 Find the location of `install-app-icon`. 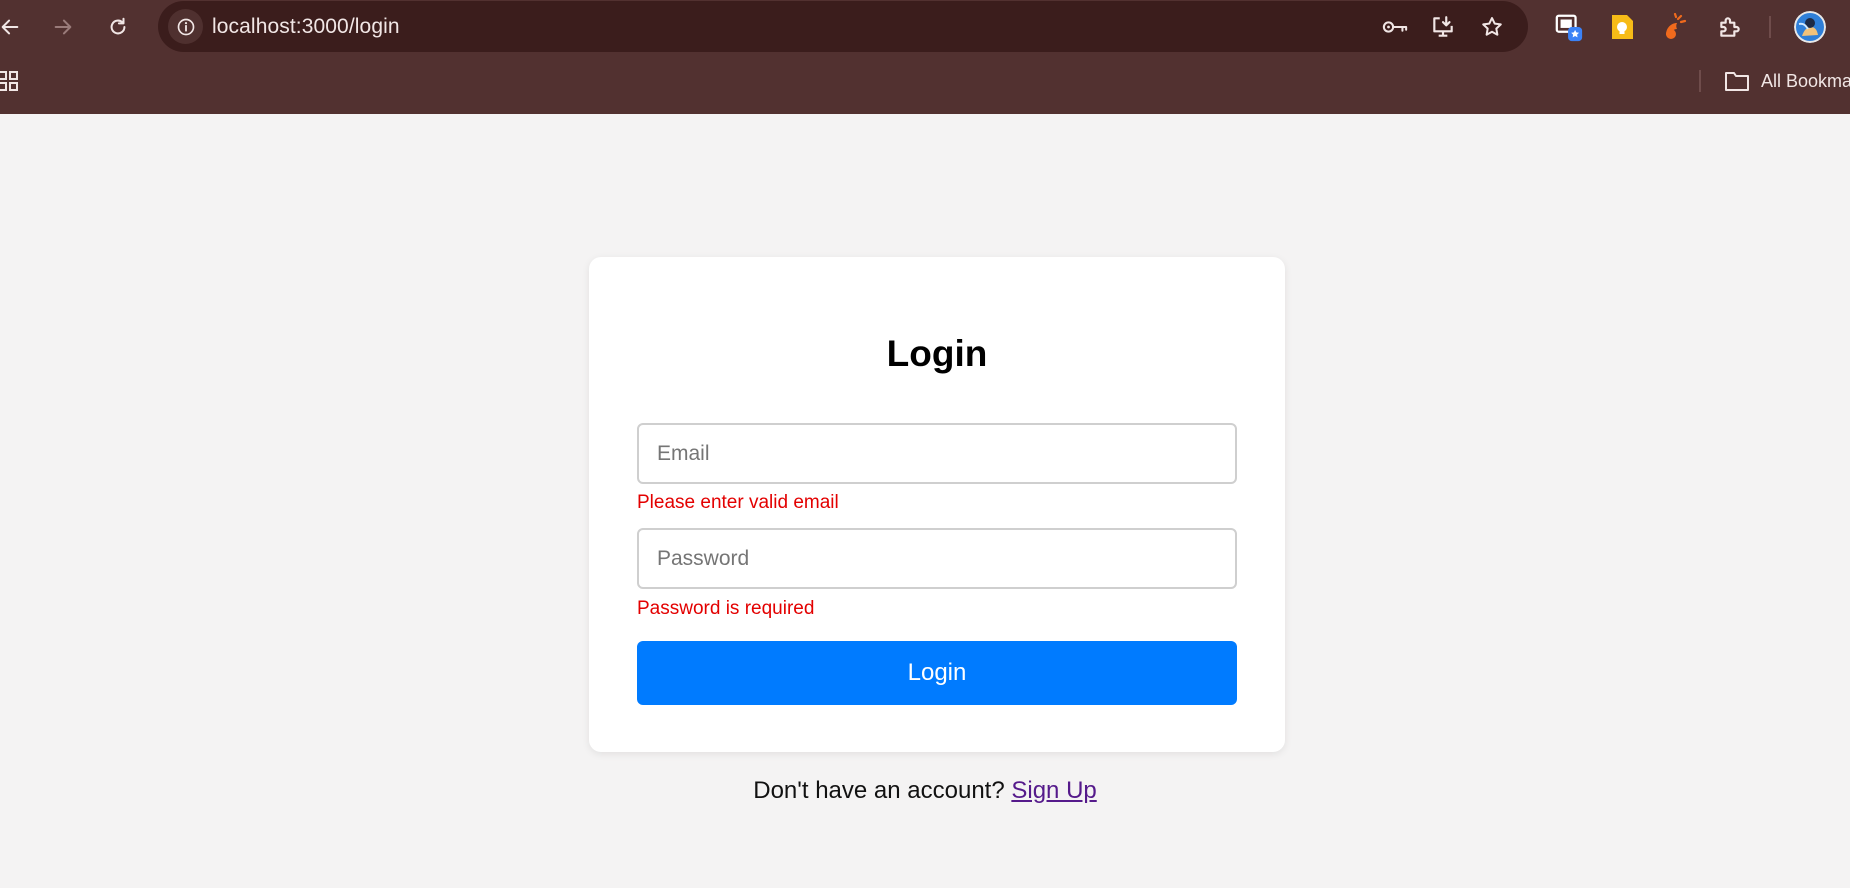

install-app-icon is located at coordinates (1443, 26).